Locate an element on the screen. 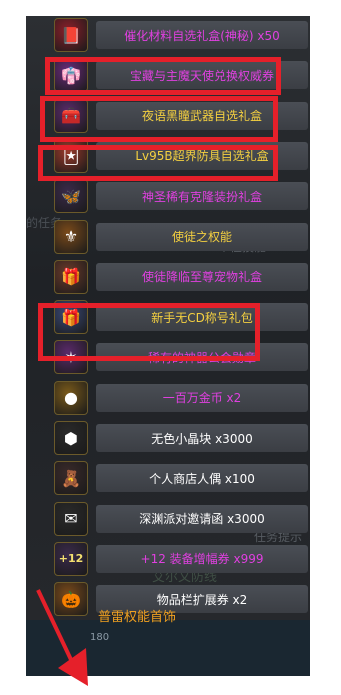  highlight-box-weapon-box is located at coordinates (159, 119).